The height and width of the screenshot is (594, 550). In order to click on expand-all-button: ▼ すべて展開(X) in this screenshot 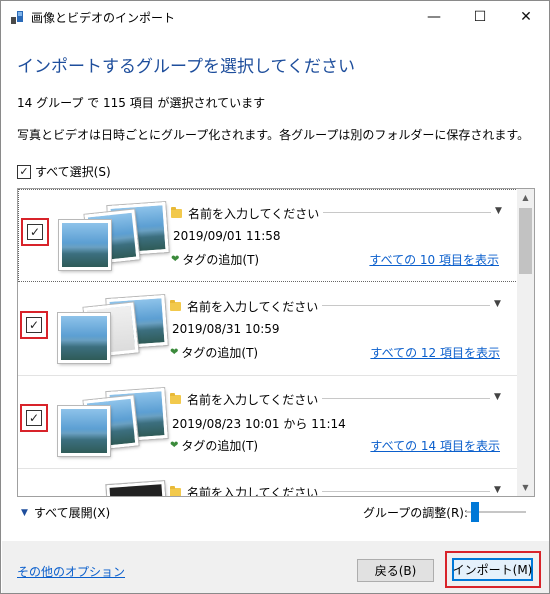, I will do `click(65, 512)`.